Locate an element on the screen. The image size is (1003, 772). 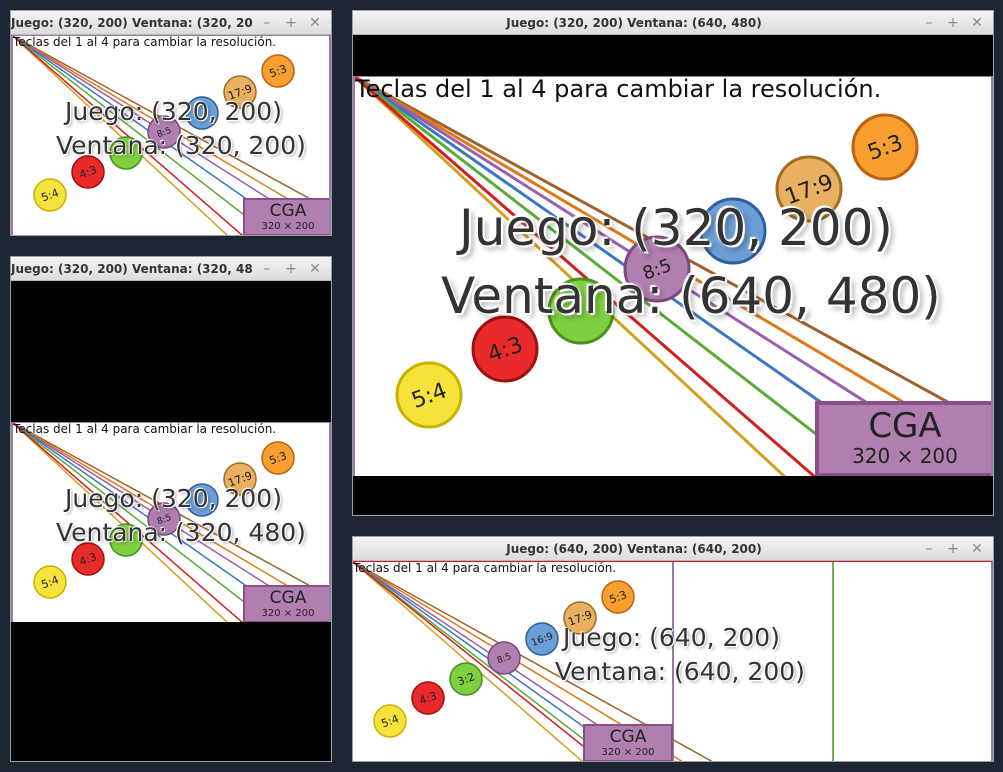
window-resolution-text: Ventana: (640, 200) is located at coordinates (680, 671).